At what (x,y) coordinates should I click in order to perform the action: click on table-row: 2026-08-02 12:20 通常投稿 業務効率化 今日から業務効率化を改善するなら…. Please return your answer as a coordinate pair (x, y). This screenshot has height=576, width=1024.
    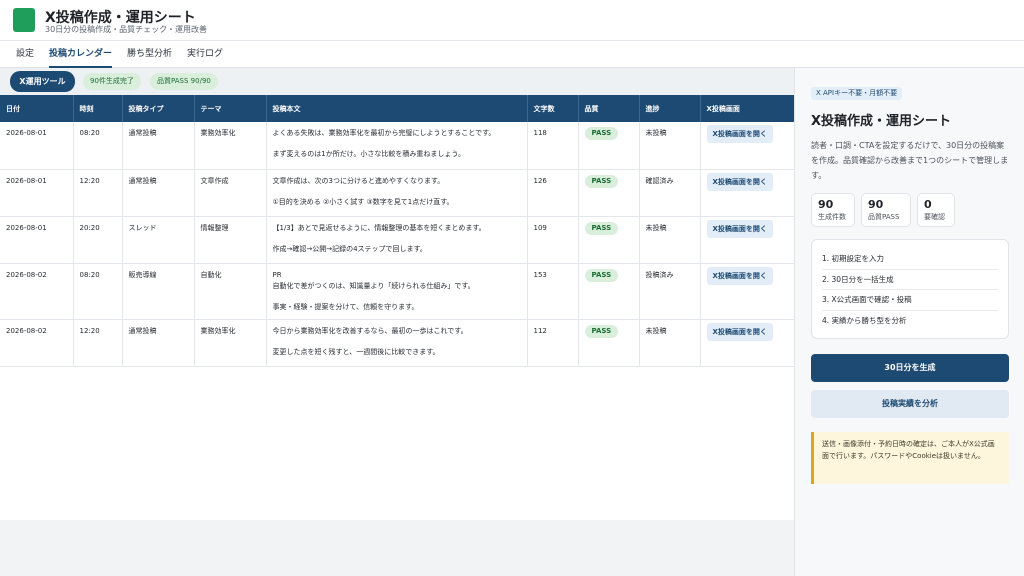
    Looking at the image, I should click on (397, 343).